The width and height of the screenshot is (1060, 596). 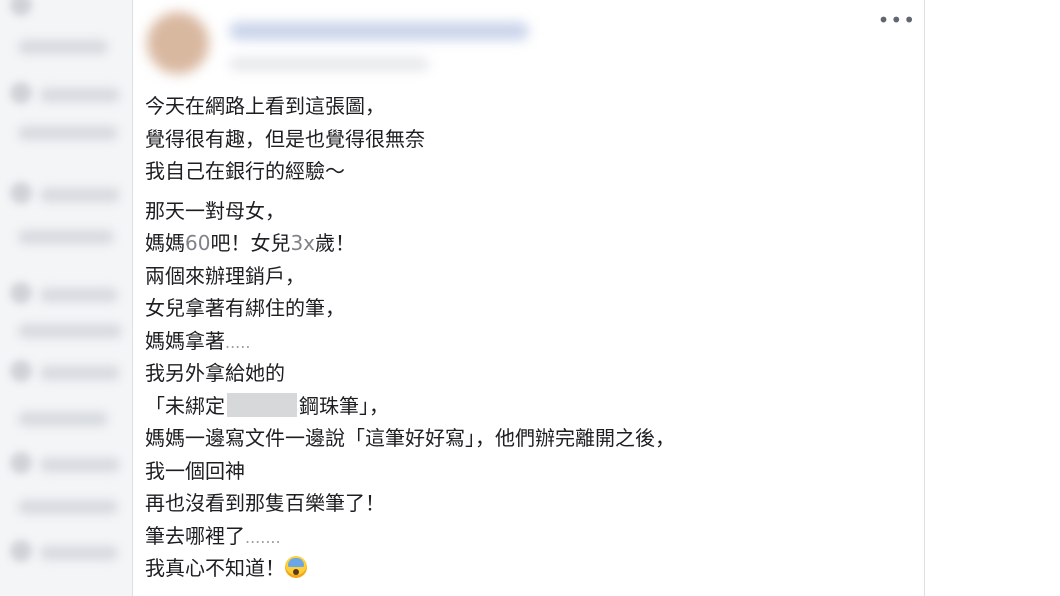 What do you see at coordinates (215, 373) in the screenshot?
I see `post-line: 我另外拿給她的` at bounding box center [215, 373].